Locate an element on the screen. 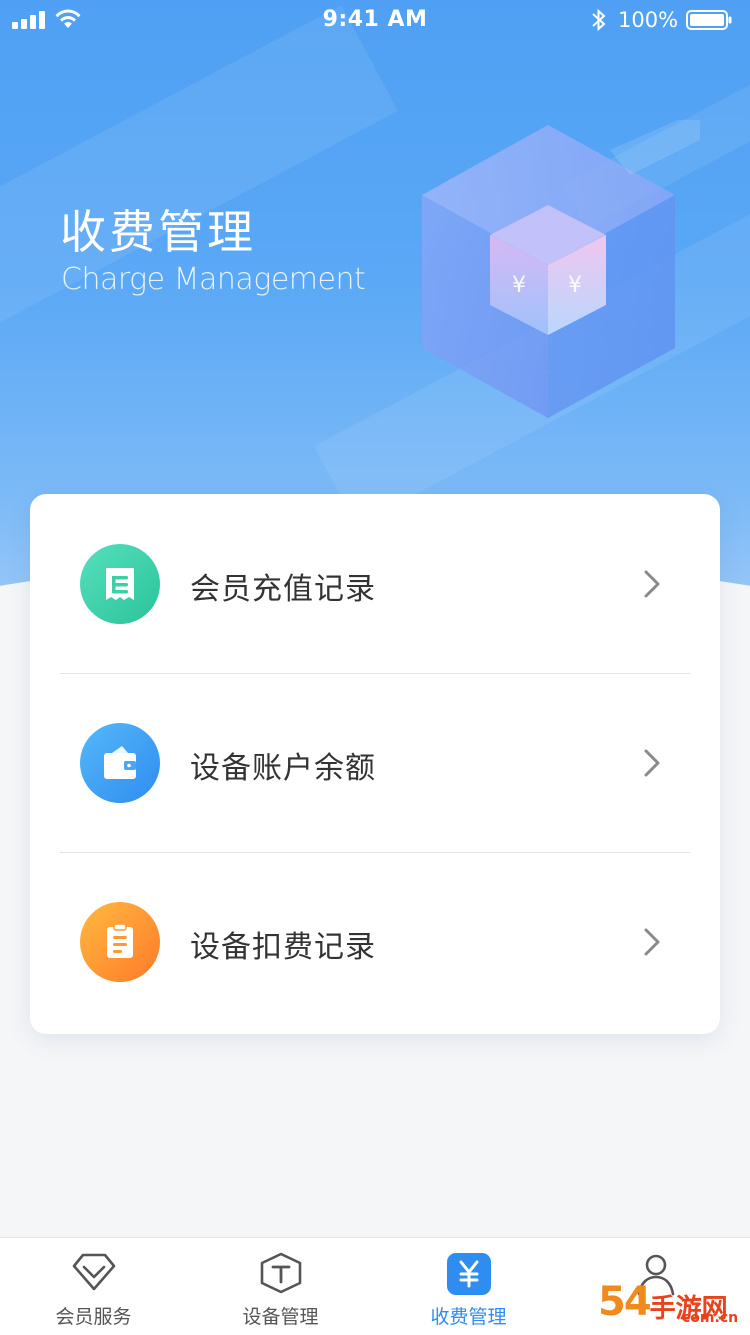 Image resolution: width=750 pixels, height=1335 pixels. page-title: 收费管理 is located at coordinates (158, 232).